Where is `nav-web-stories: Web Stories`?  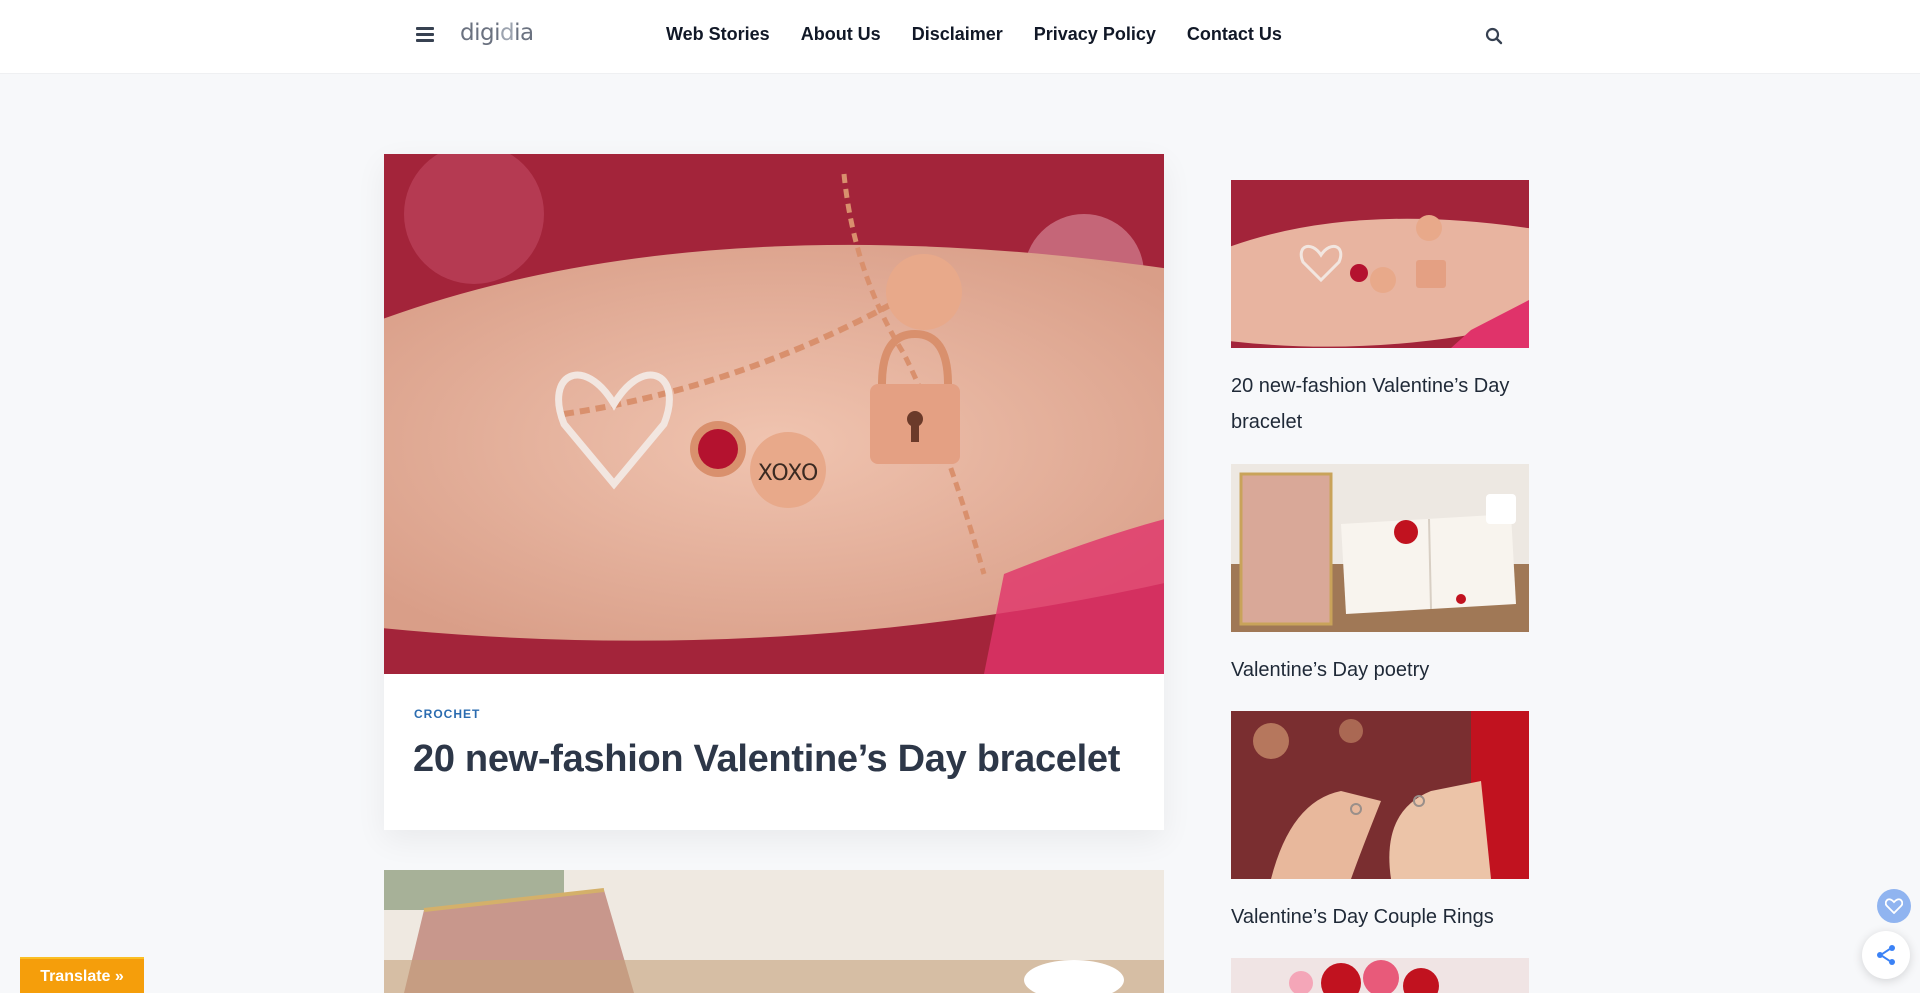
nav-web-stories: Web Stories is located at coordinates (718, 34).